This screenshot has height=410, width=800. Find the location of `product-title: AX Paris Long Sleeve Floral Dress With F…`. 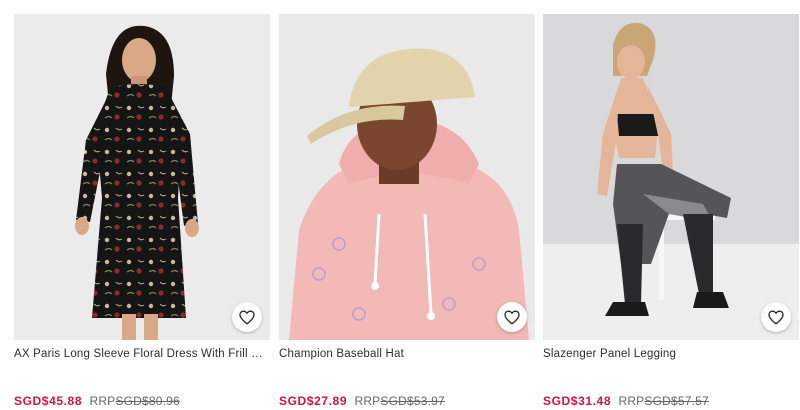

product-title: AX Paris Long Sleeve Floral Dress With F… is located at coordinates (142, 359).